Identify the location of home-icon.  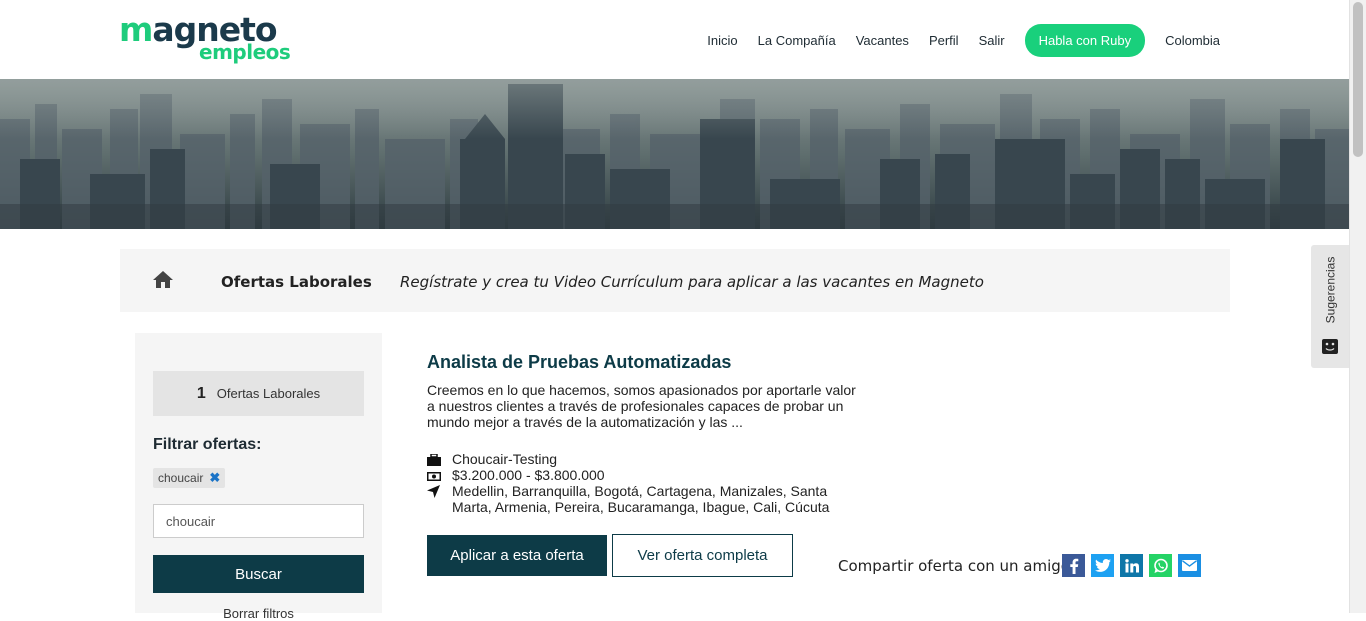
(163, 282).